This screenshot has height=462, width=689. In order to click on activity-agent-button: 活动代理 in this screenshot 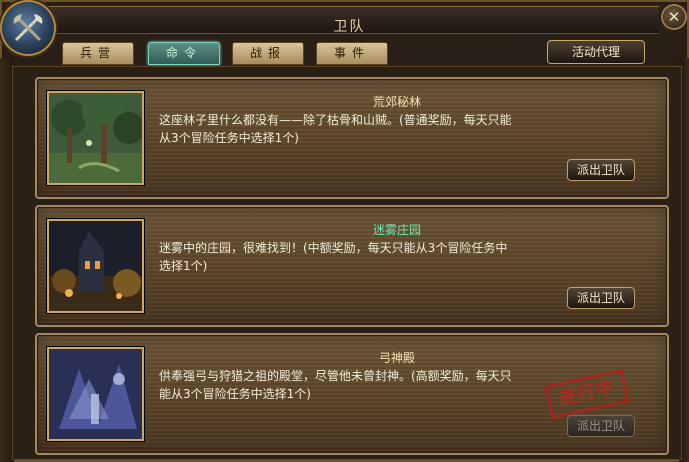, I will do `click(596, 52)`.